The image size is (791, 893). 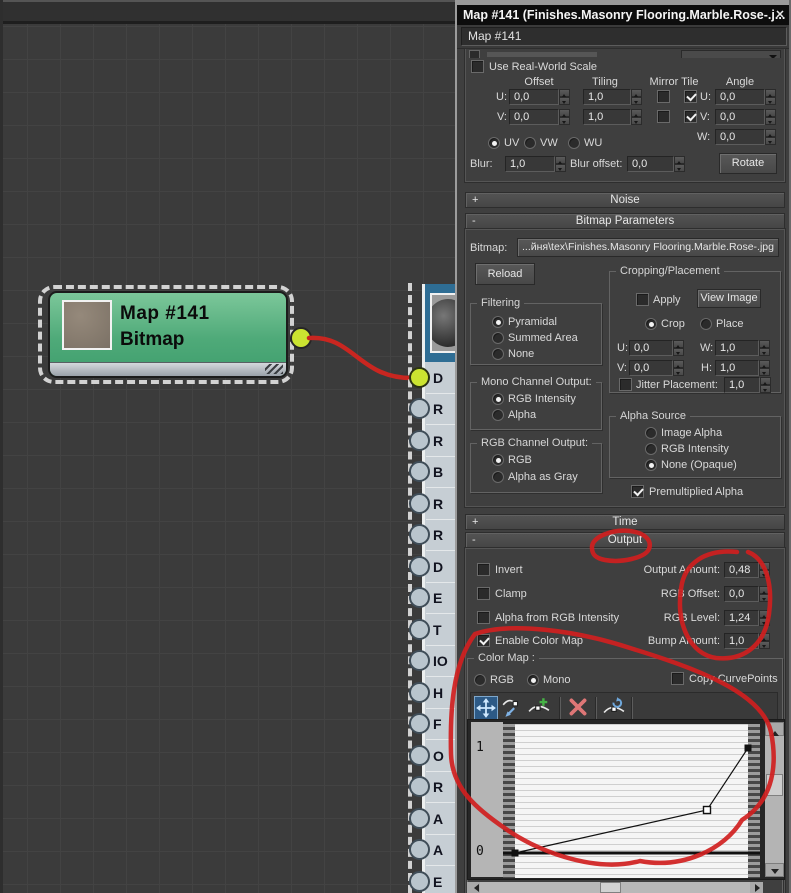 I want to click on curve-horizontal-scrollbar, so click(x=615, y=887).